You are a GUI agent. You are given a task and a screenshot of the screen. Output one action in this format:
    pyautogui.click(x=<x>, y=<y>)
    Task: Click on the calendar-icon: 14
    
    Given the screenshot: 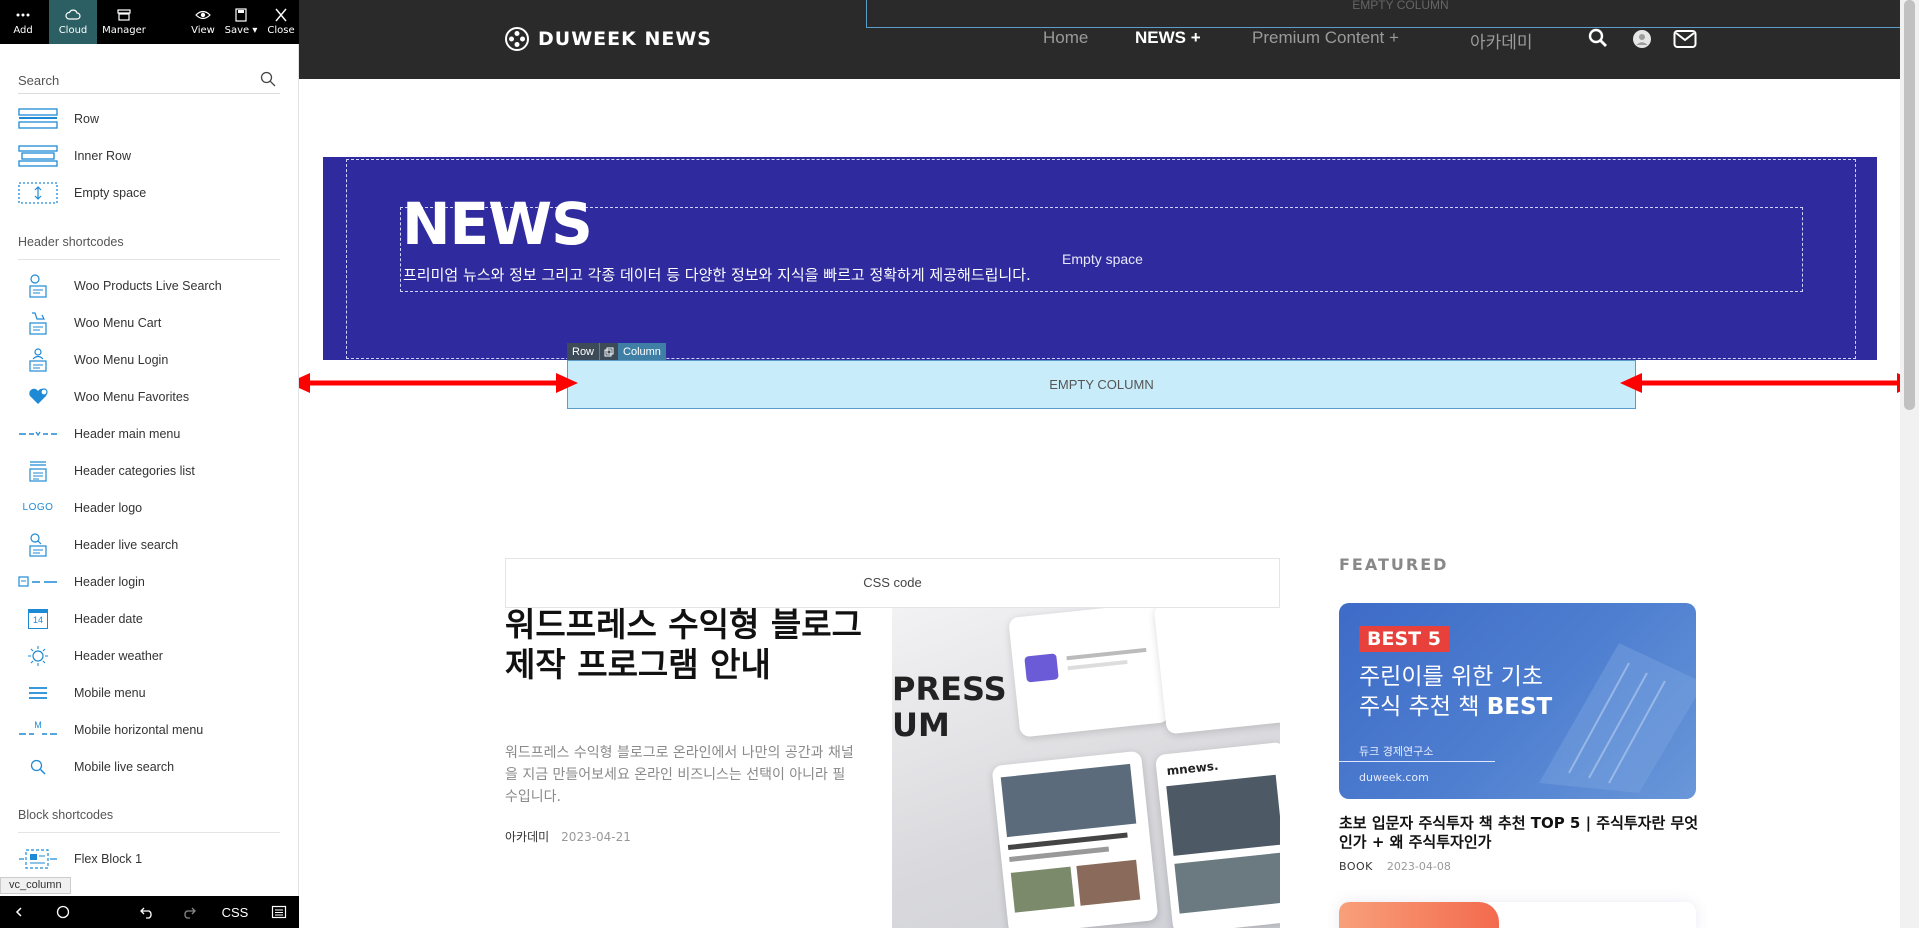 What is the action you would take?
    pyautogui.click(x=38, y=619)
    